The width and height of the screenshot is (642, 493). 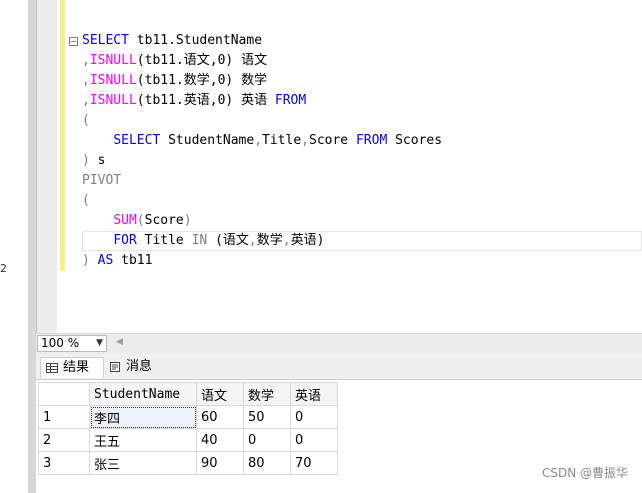 What do you see at coordinates (362, 241) in the screenshot?
I see `code-line: FOR Title IN (语文,数学,英语)` at bounding box center [362, 241].